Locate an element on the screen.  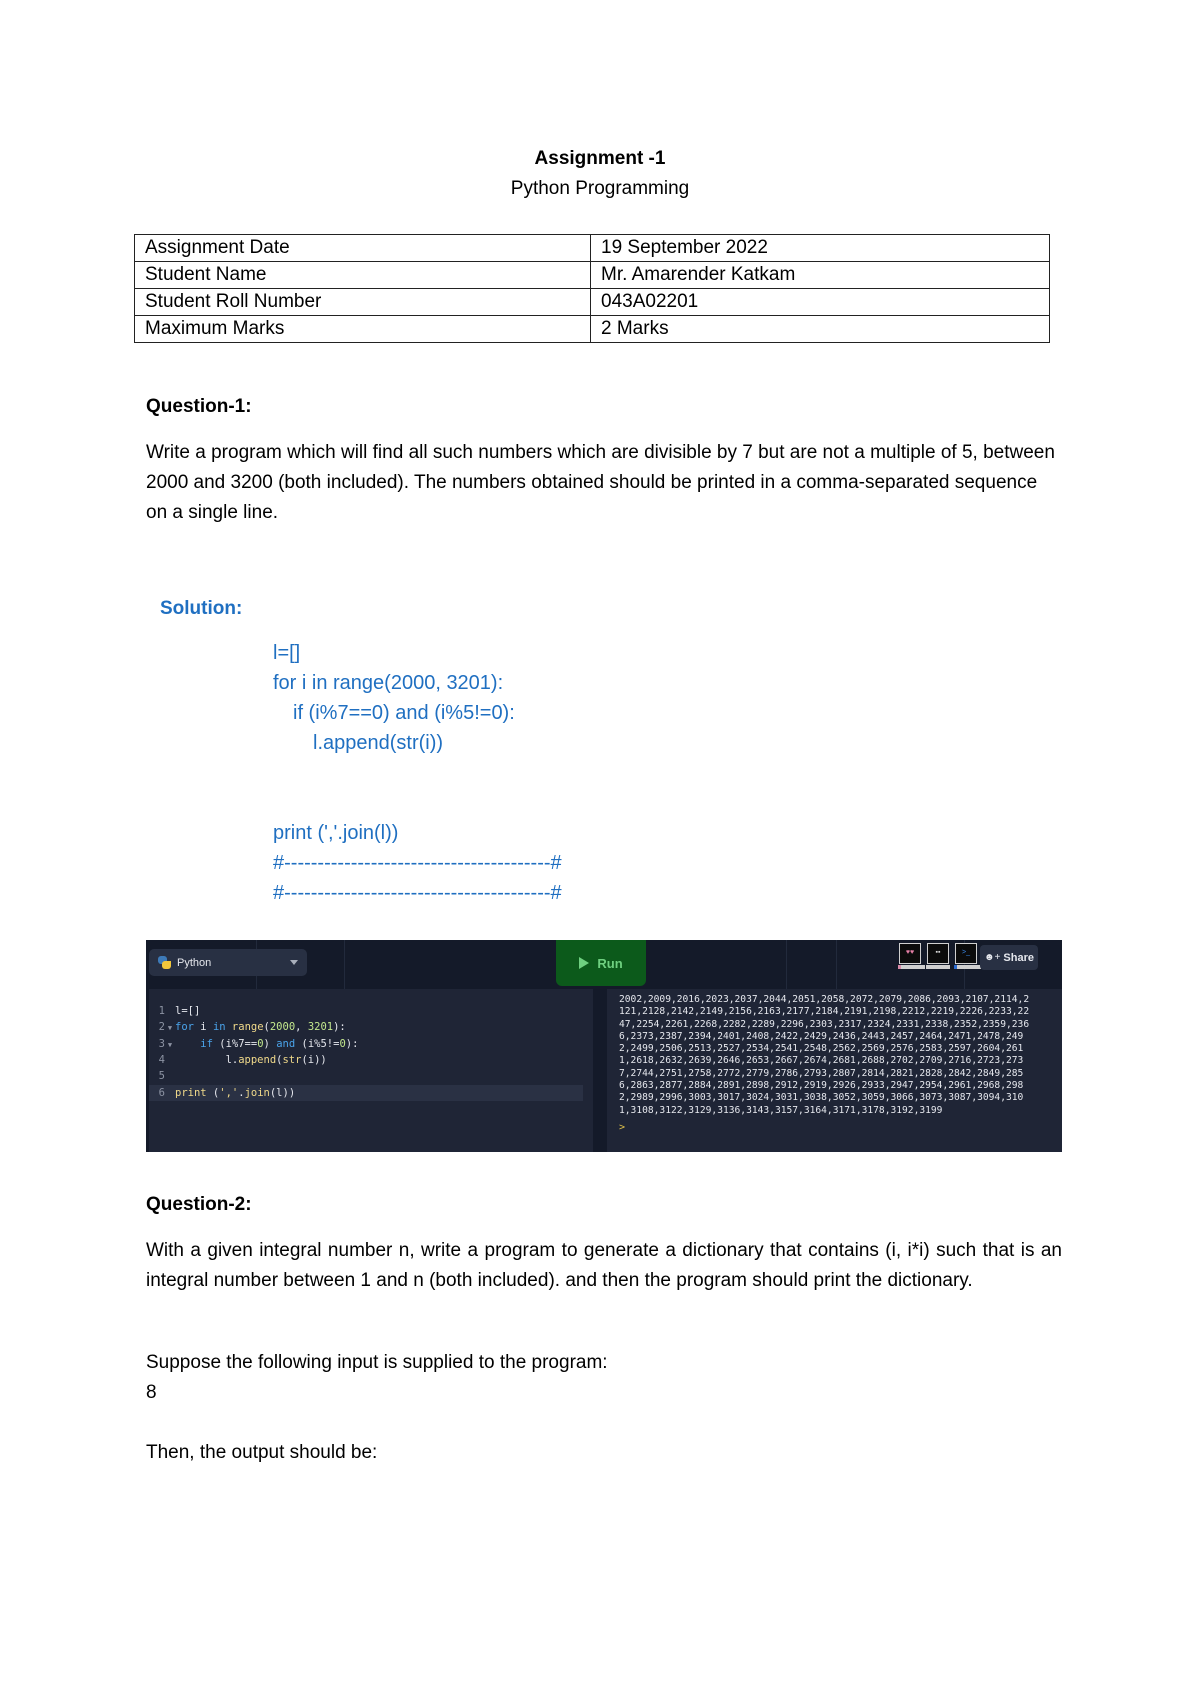
code-token: ) is located at coordinates (270, 1043).